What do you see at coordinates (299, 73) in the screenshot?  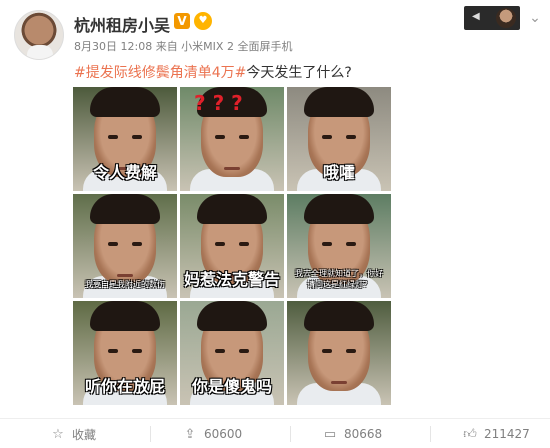 I see `post-body: 今天发生了什么?` at bounding box center [299, 73].